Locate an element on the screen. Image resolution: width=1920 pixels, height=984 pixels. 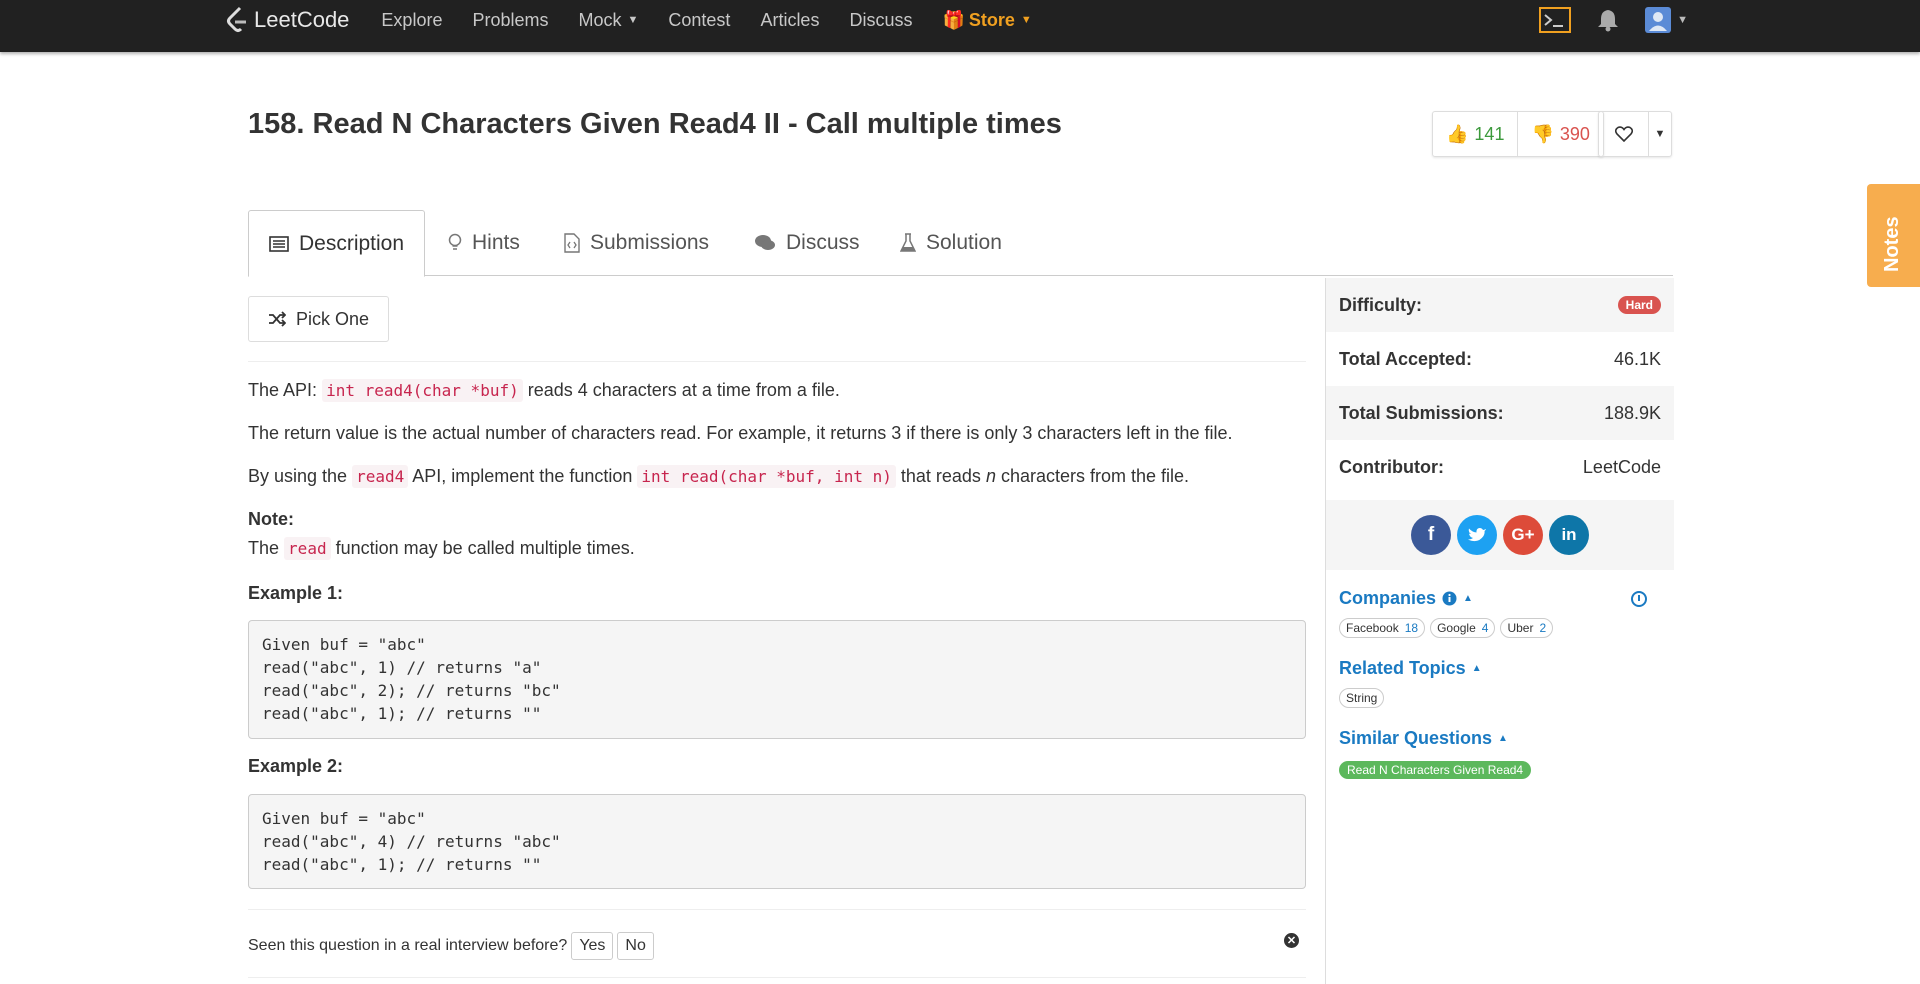
company-name: Facebook is located at coordinates (1372, 628).